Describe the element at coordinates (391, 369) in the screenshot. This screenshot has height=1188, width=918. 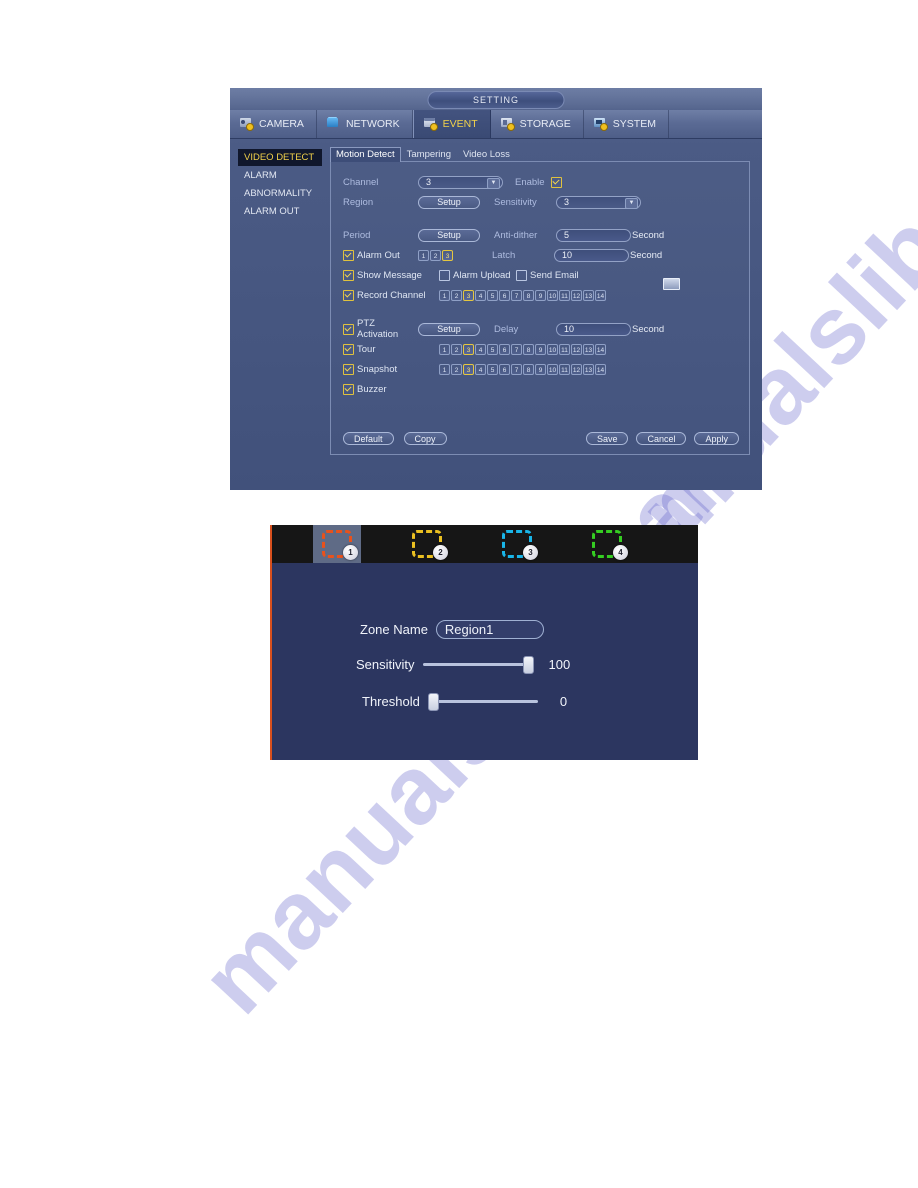
I see `snapshot-check-group: Snapshot` at that location.